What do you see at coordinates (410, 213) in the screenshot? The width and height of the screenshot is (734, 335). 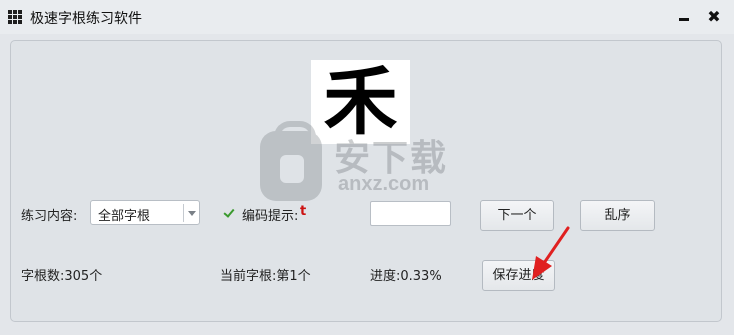 I see `answer-input` at bounding box center [410, 213].